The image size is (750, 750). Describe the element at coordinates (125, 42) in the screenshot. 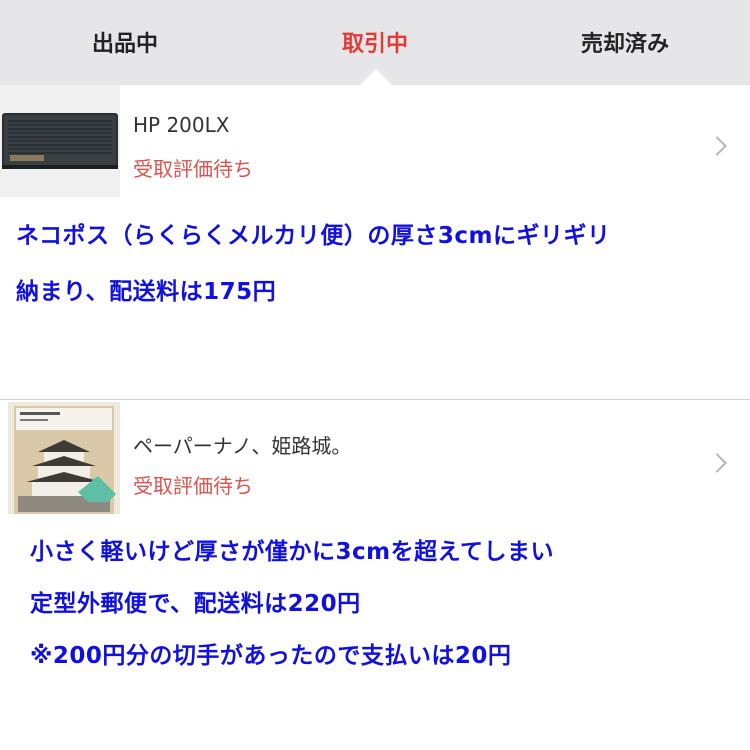

I see `tab-listing: 出品中` at that location.